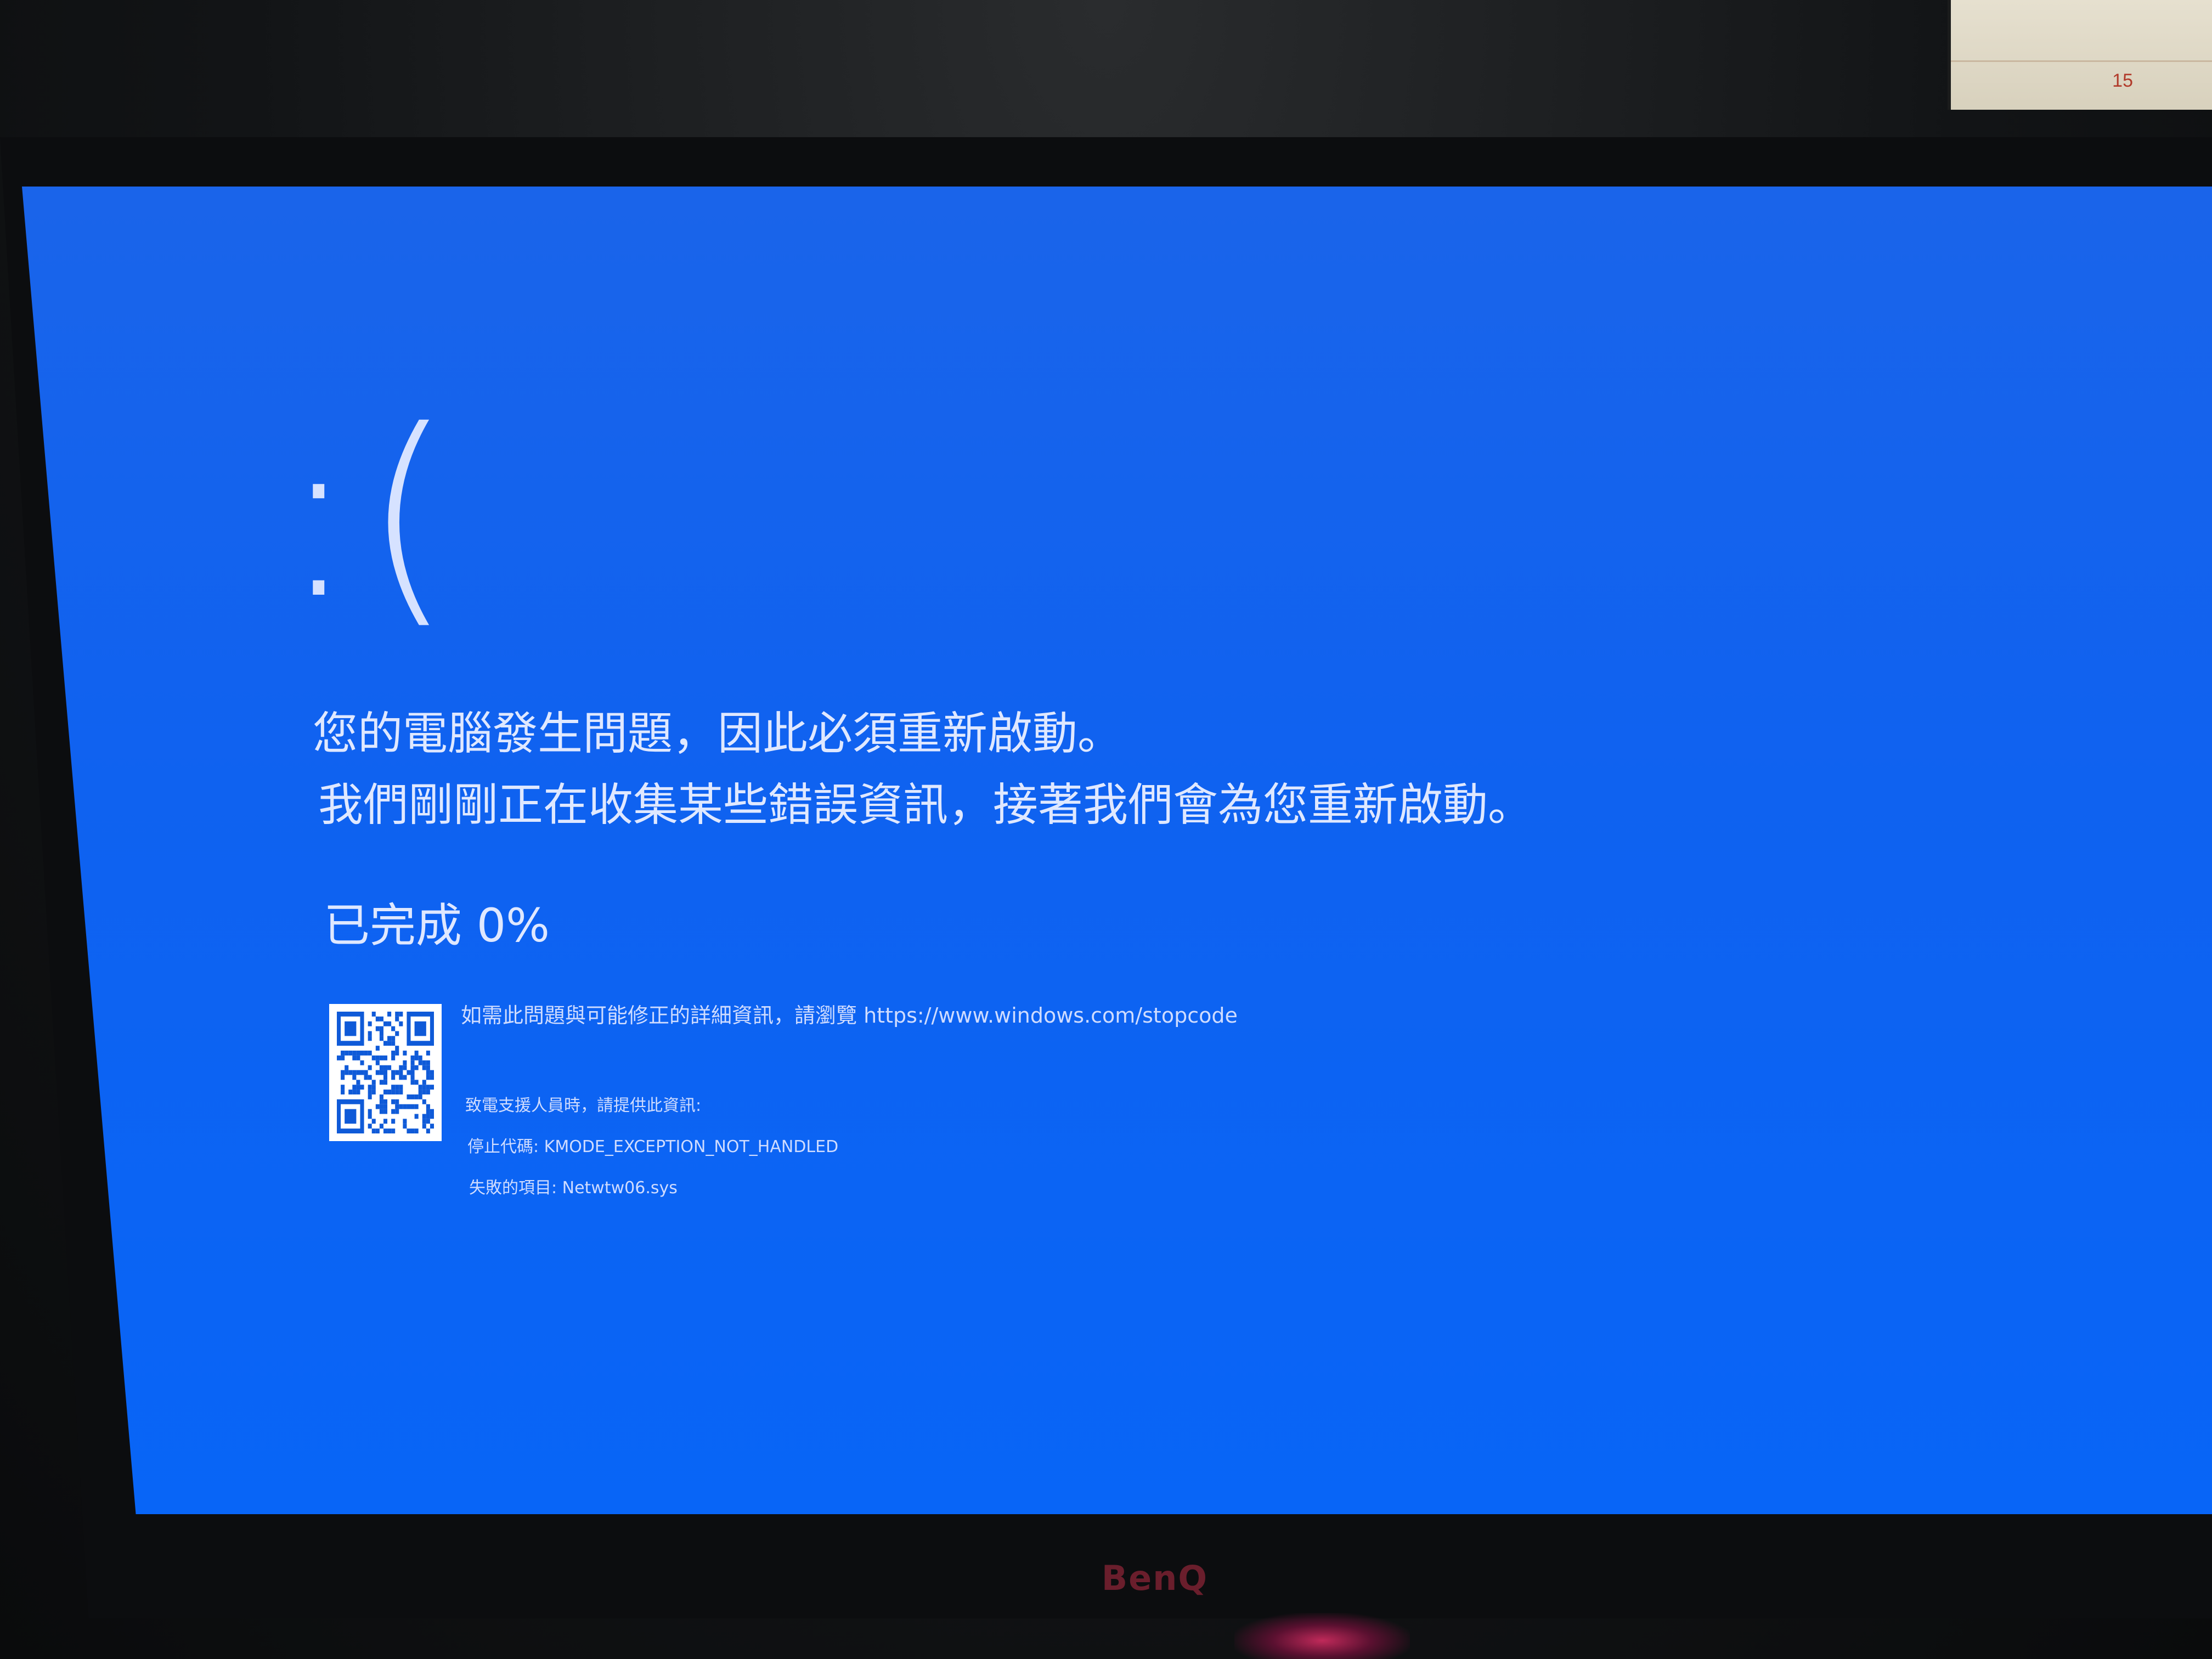 This screenshot has height=1659, width=2212. What do you see at coordinates (574, 1188) in the screenshot?
I see `failed-item: 失敗的項目: Netwtw06.sys` at bounding box center [574, 1188].